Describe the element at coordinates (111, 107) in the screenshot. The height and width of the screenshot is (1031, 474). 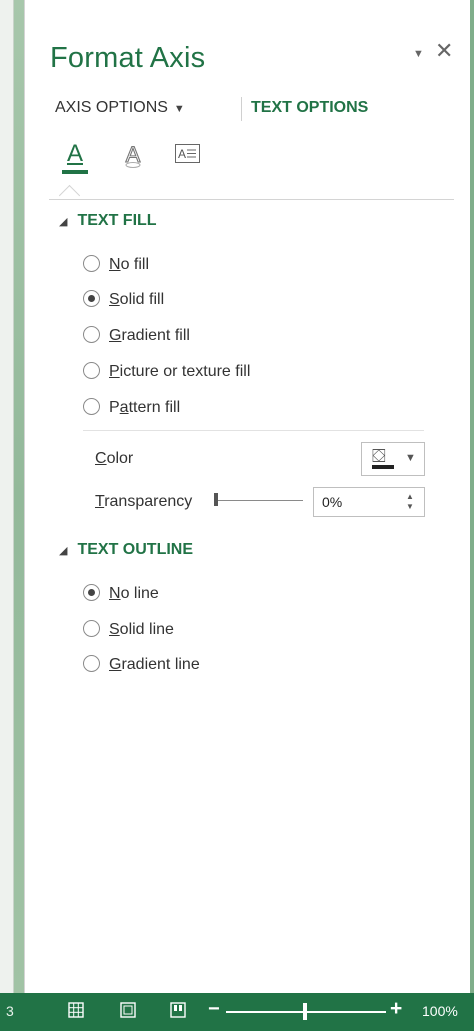
I see `tab-axis-options-label: AXIS OPTIONS` at that location.